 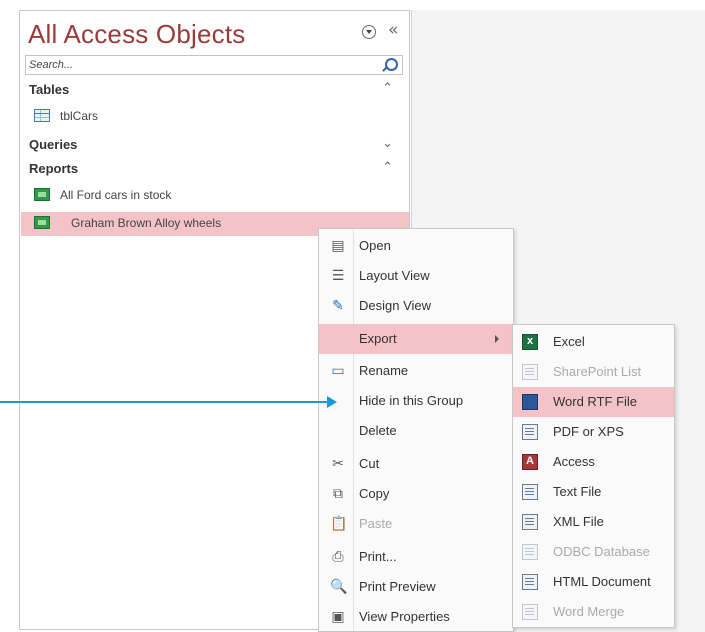 I want to click on sharepoint-icon, so click(x=530, y=372).